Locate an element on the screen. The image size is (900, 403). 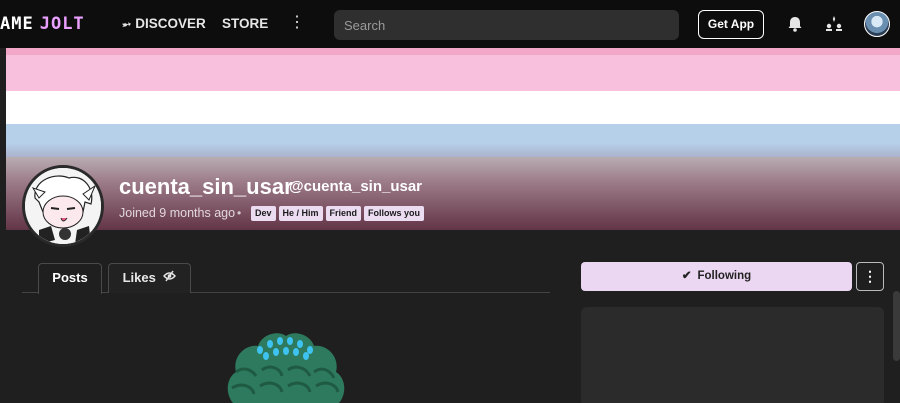
tag-friend: Friend is located at coordinates (343, 213).